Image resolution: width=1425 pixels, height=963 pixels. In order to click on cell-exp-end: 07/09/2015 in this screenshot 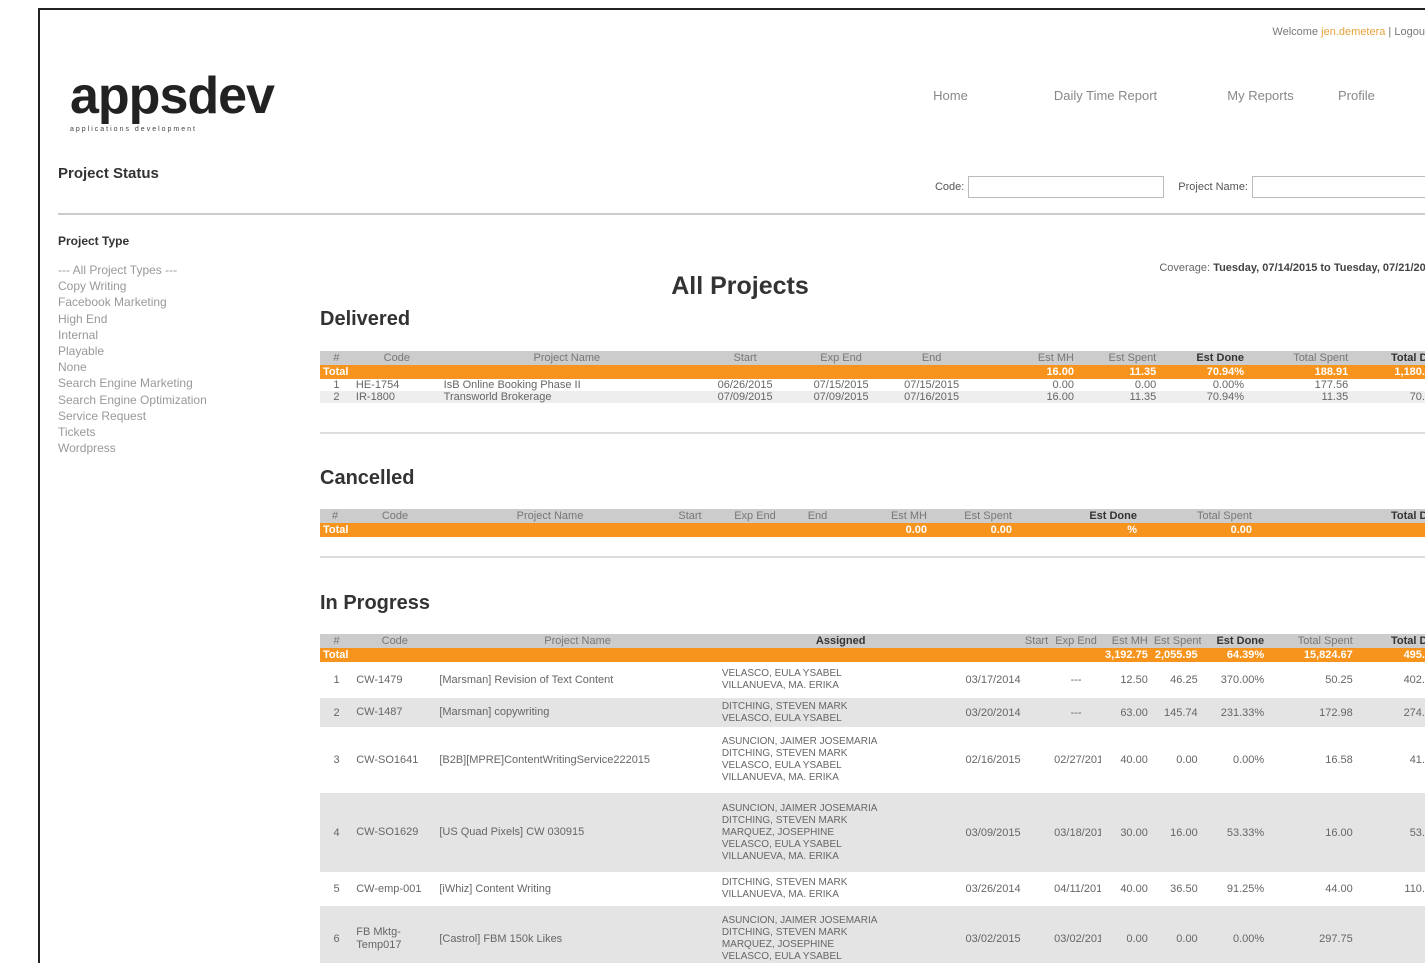, I will do `click(841, 397)`.